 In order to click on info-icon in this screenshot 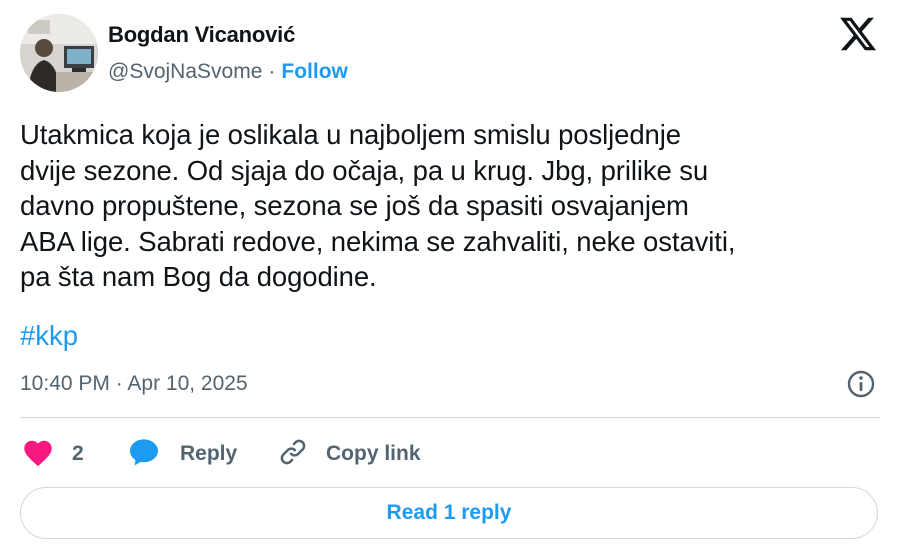, I will do `click(861, 384)`.